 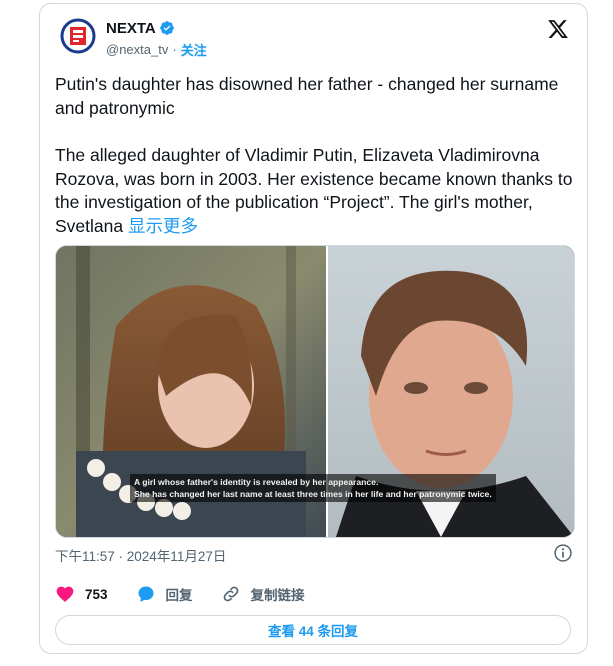 I want to click on show-more-link: 显示更多, so click(x=163, y=226).